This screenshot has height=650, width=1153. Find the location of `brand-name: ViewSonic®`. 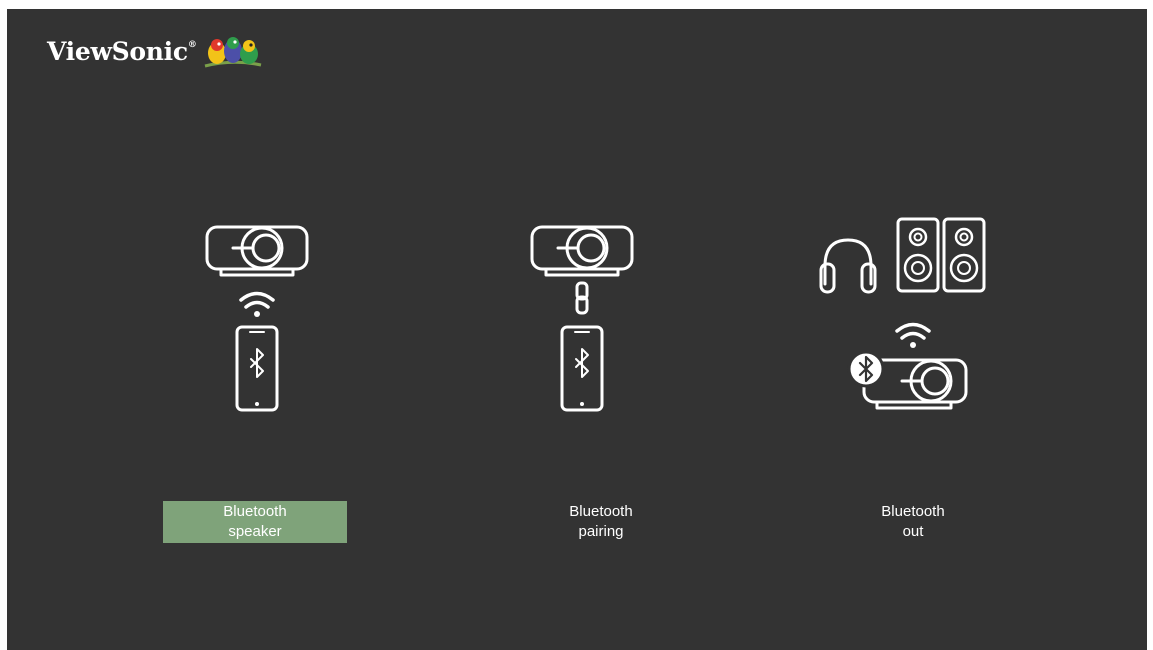

brand-name: ViewSonic® is located at coordinates (122, 51).